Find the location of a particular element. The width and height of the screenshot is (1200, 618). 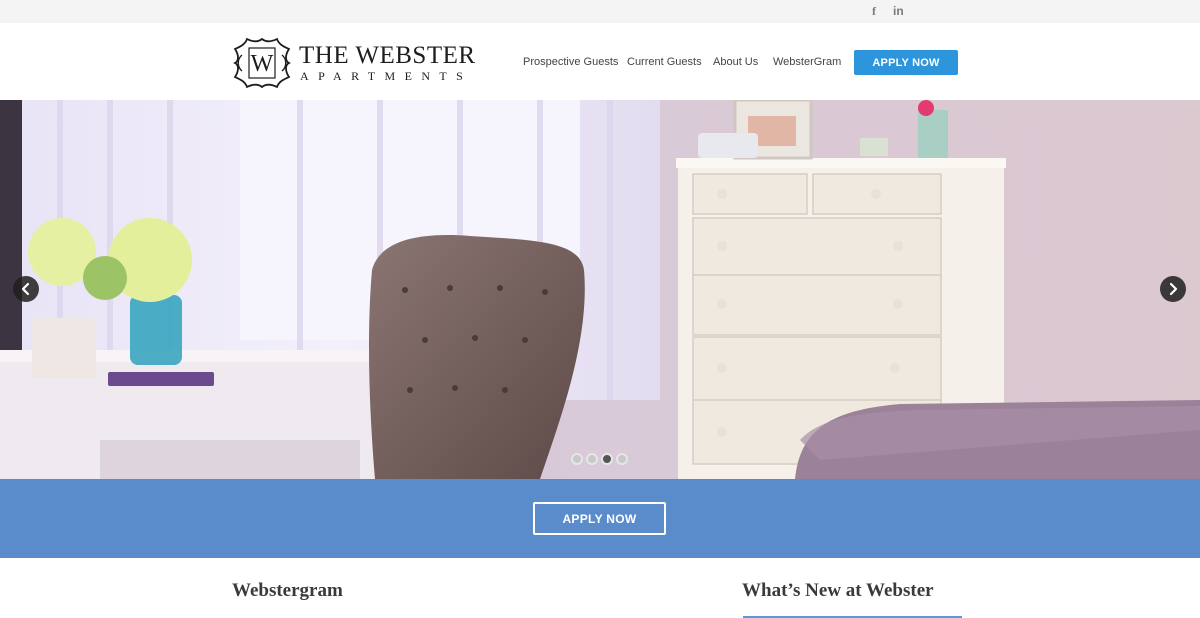

site-logo: W THE WEBSTER APARTMENTS is located at coordinates (358, 63).